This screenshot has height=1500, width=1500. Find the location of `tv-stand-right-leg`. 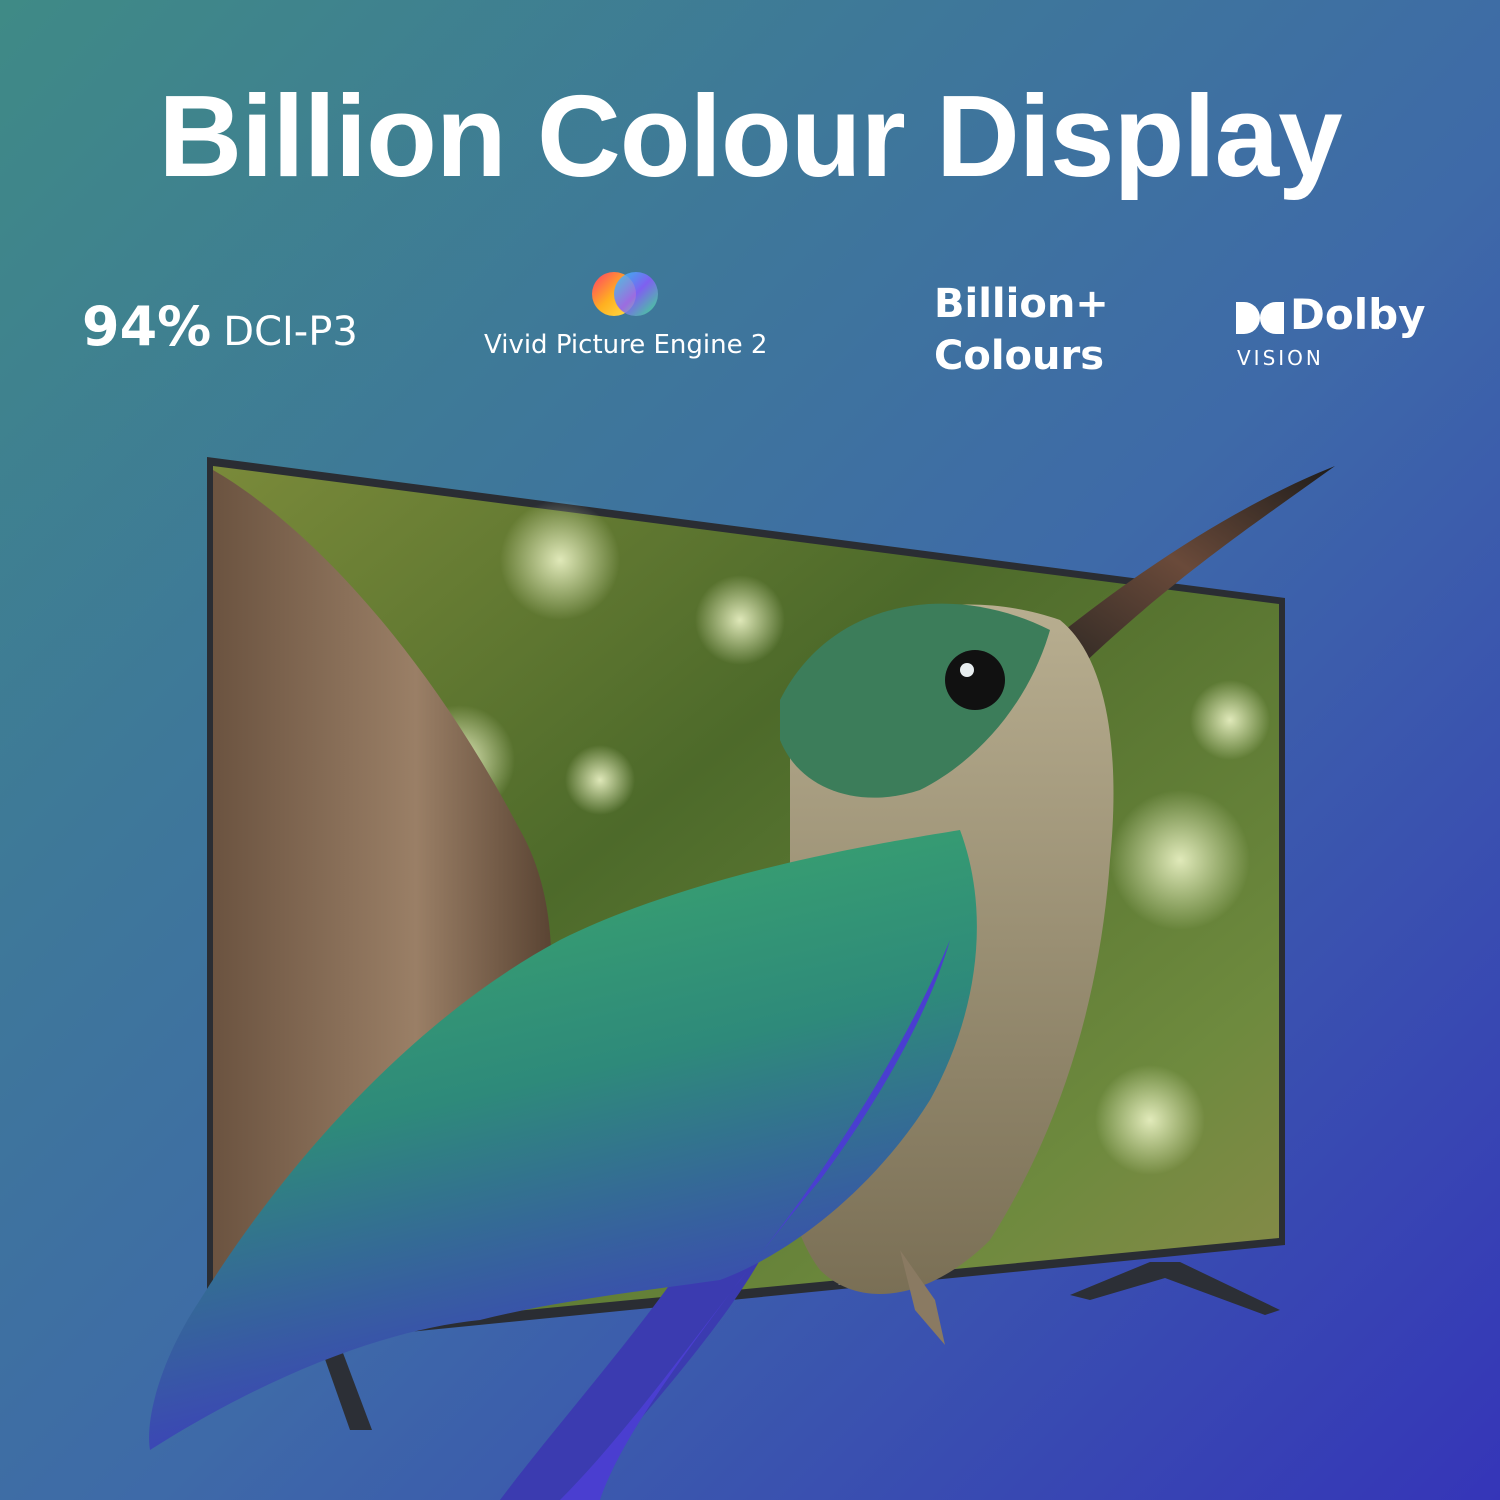

tv-stand-right-leg is located at coordinates (1175, 1288).